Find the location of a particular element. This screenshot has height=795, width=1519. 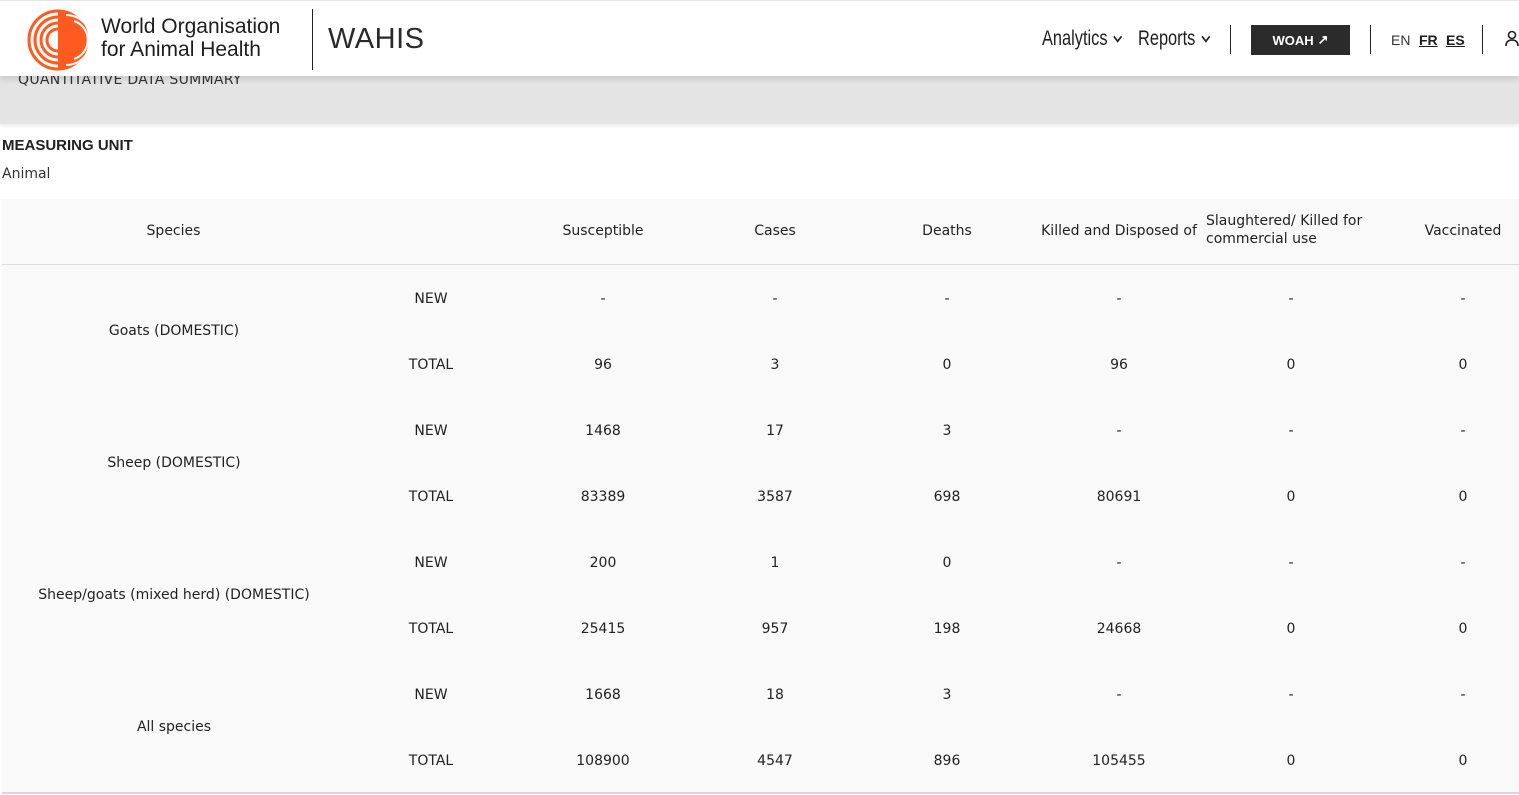

woah-button-label: WOAH is located at coordinates (1293, 40).